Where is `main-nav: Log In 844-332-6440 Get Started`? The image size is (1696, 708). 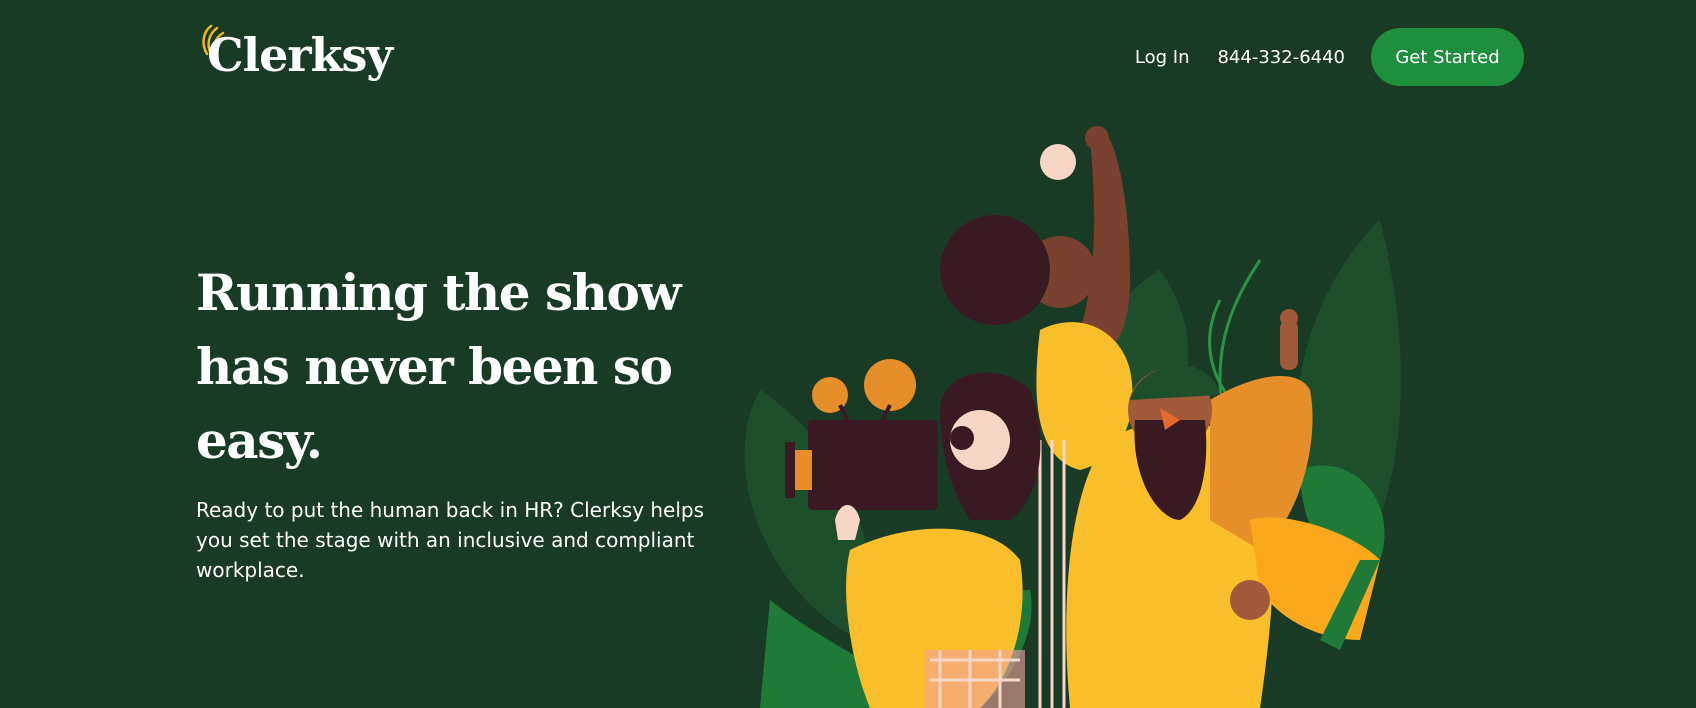
main-nav: Log In 844-332-6440 Get Started is located at coordinates (1329, 57).